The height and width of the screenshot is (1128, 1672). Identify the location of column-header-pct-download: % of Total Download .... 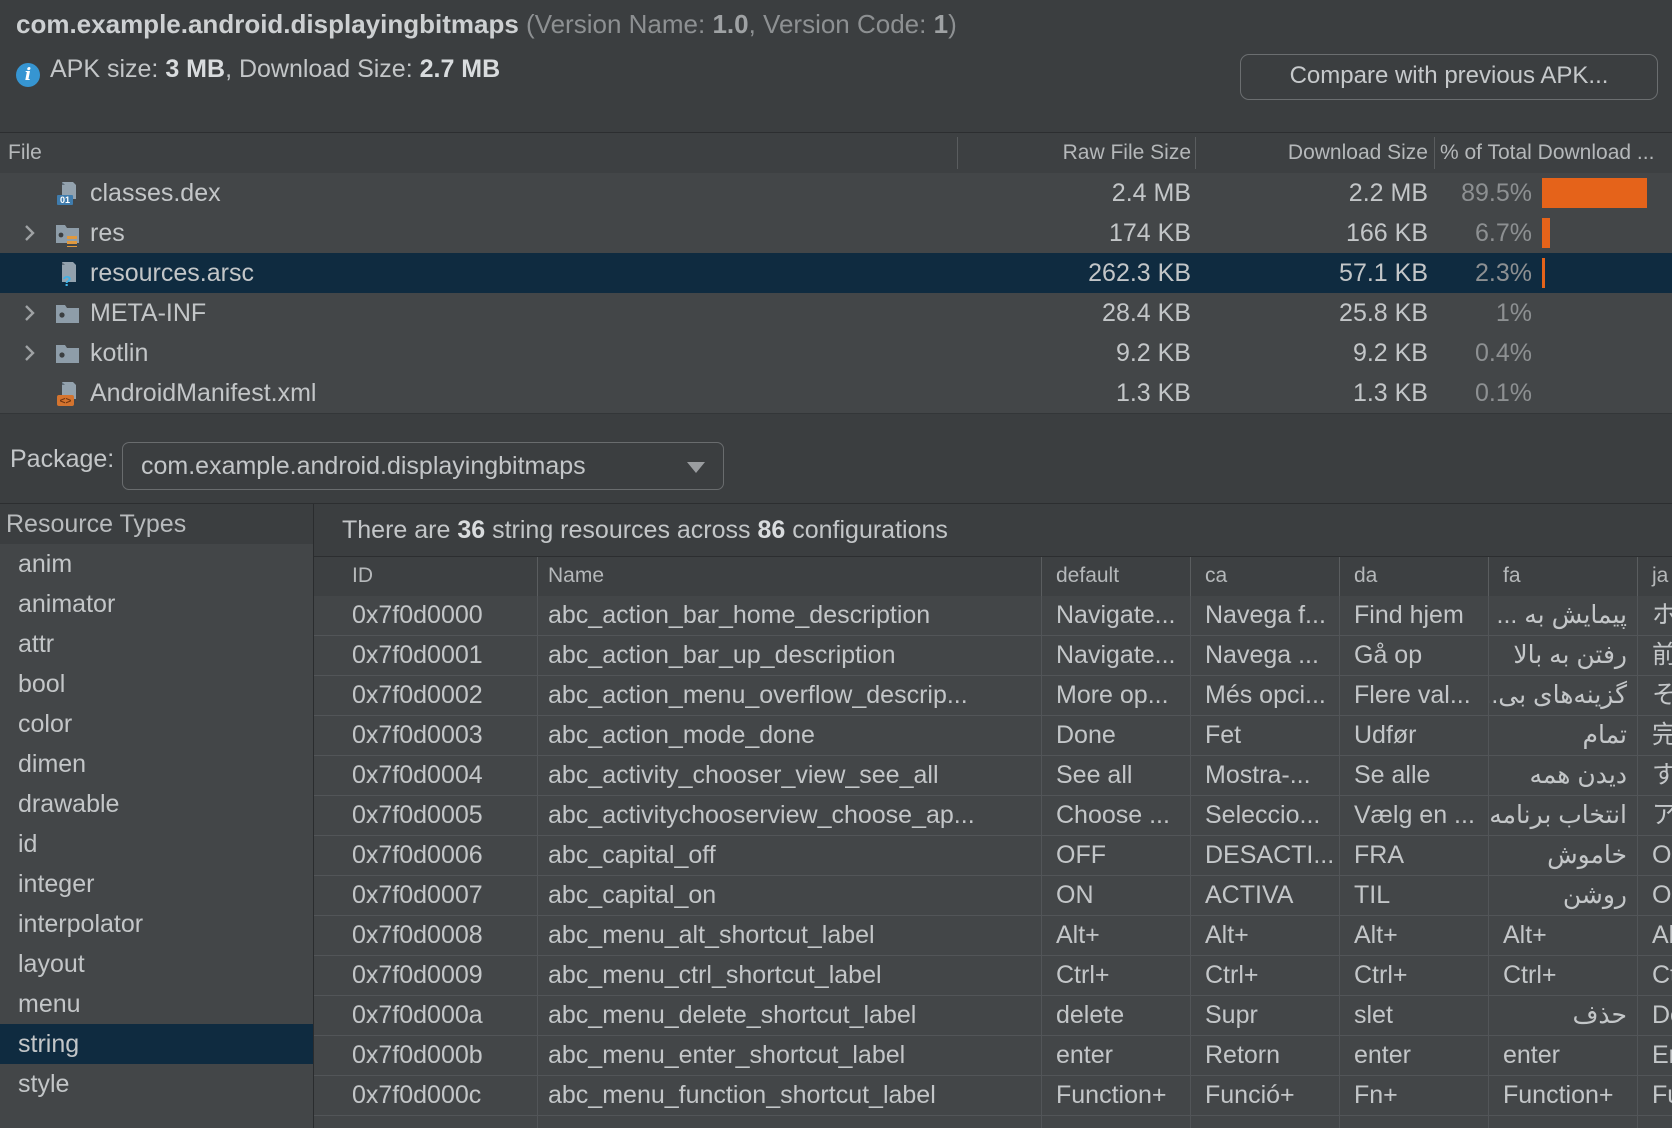
(1547, 153).